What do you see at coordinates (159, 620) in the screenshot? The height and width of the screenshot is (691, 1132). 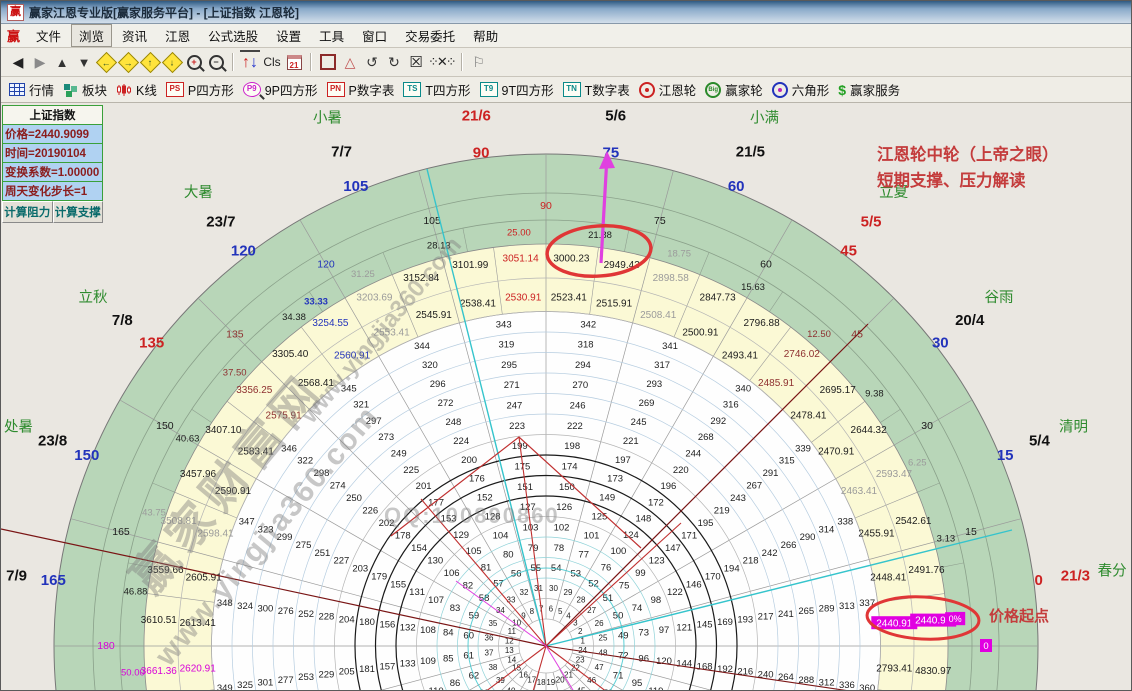 I see `svg-text: 3610.51` at bounding box center [159, 620].